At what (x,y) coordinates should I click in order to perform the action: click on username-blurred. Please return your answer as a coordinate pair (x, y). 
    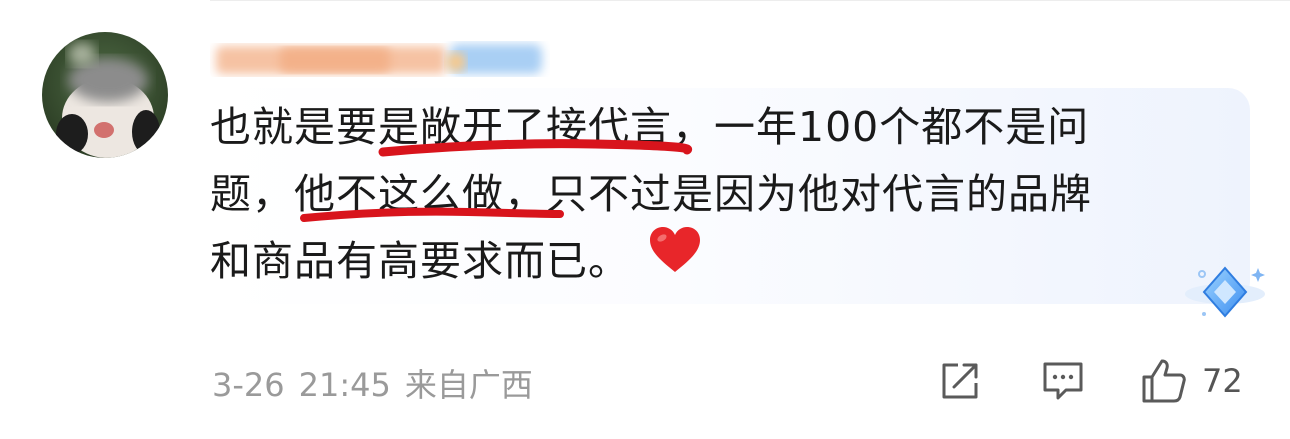
    Looking at the image, I should click on (380, 59).